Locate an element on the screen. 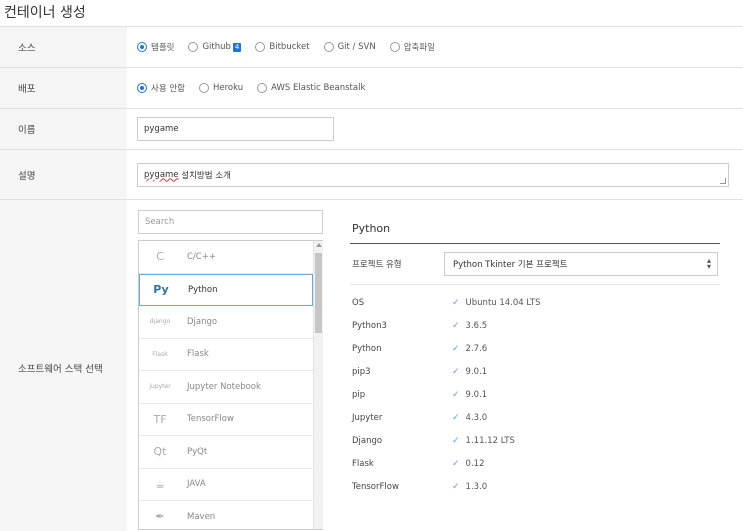  source-option-github: Github 4 is located at coordinates (215, 47).